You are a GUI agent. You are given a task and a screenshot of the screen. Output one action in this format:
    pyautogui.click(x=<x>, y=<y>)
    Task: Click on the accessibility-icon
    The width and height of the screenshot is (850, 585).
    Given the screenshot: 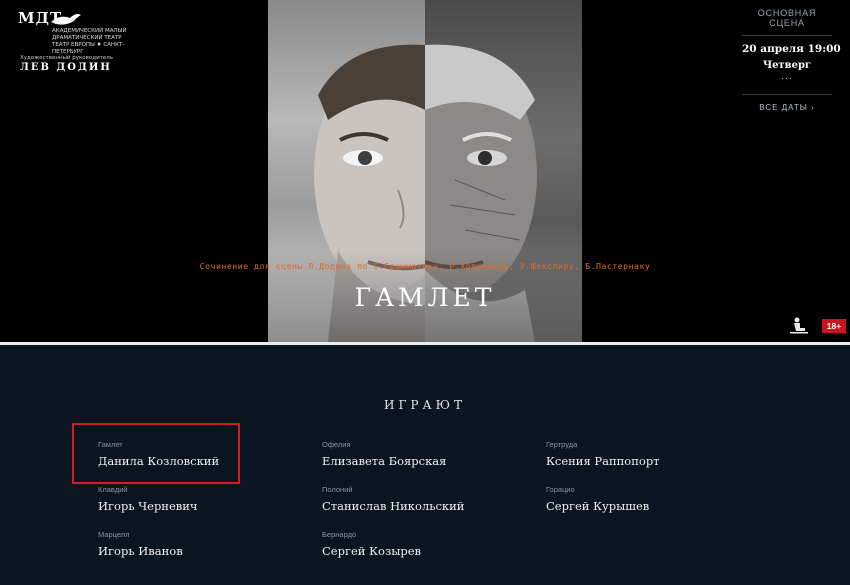 What is the action you would take?
    pyautogui.click(x=799, y=325)
    